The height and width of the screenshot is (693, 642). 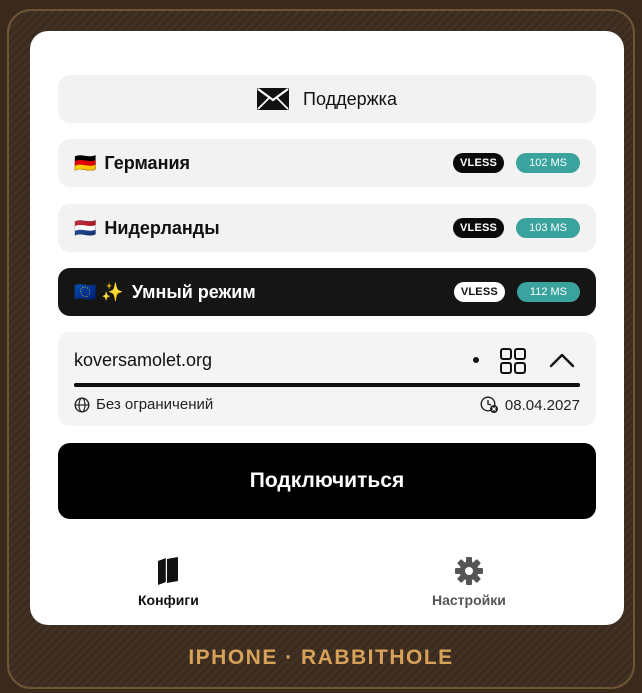 I want to click on status-dot, so click(x=476, y=360).